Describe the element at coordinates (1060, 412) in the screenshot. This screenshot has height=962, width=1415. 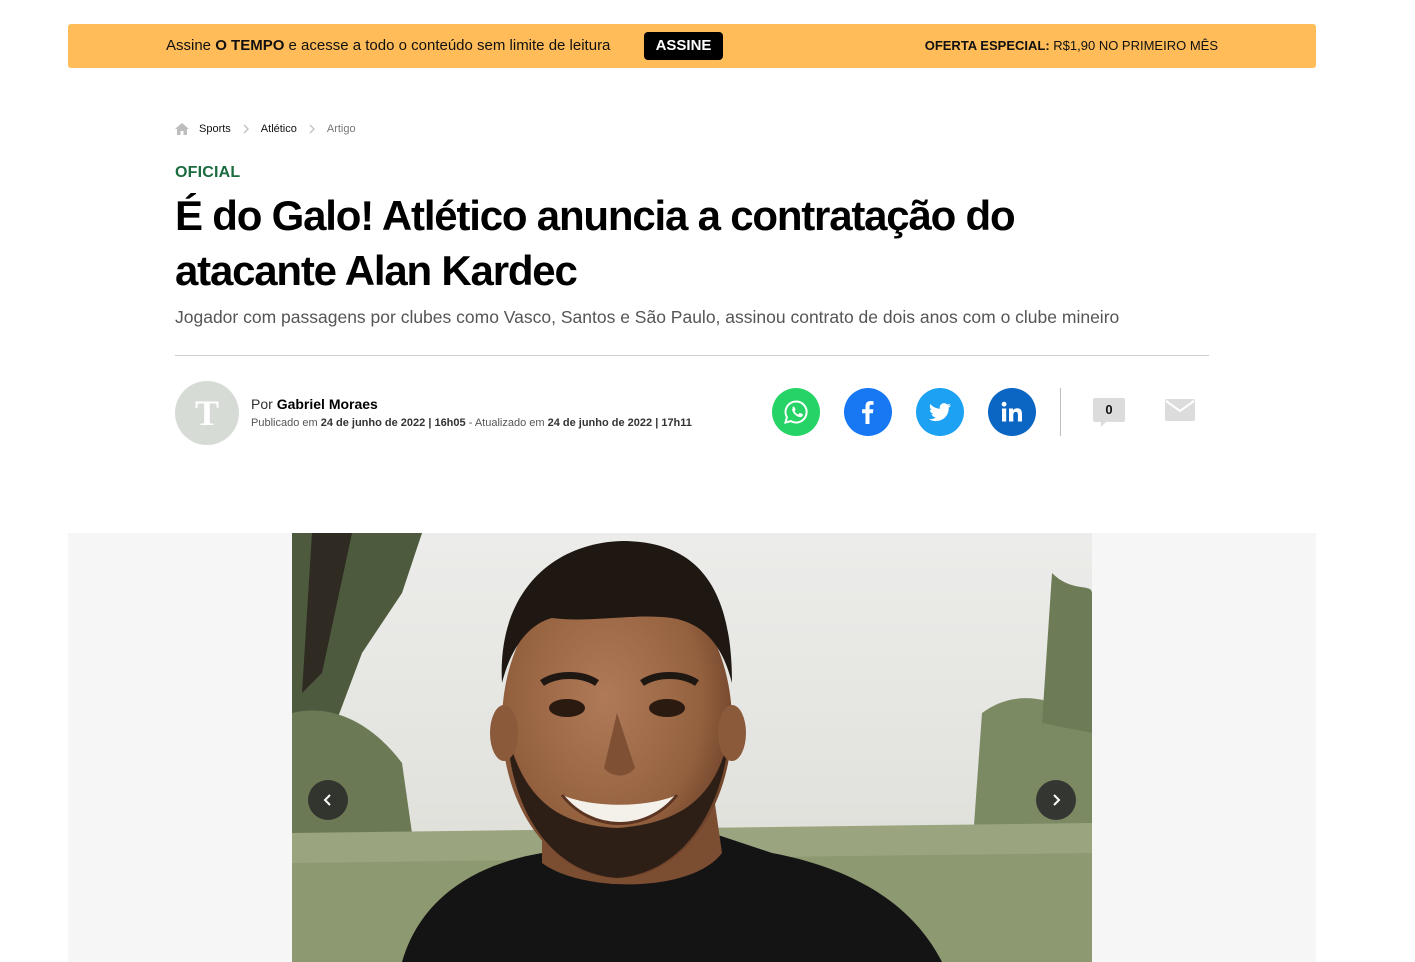
I see `share-divider` at that location.